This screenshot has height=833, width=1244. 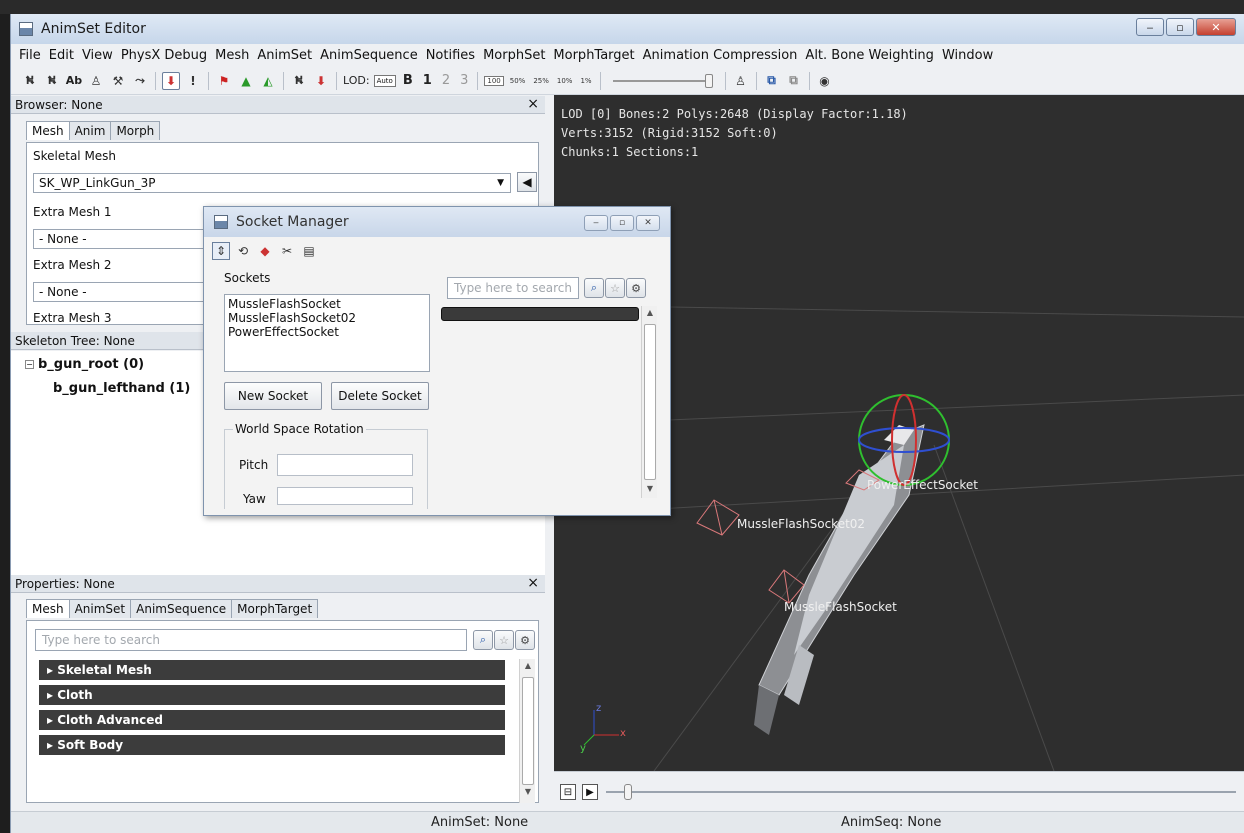 What do you see at coordinates (1180, 27) in the screenshot?
I see `maximize-button: ▫` at bounding box center [1180, 27].